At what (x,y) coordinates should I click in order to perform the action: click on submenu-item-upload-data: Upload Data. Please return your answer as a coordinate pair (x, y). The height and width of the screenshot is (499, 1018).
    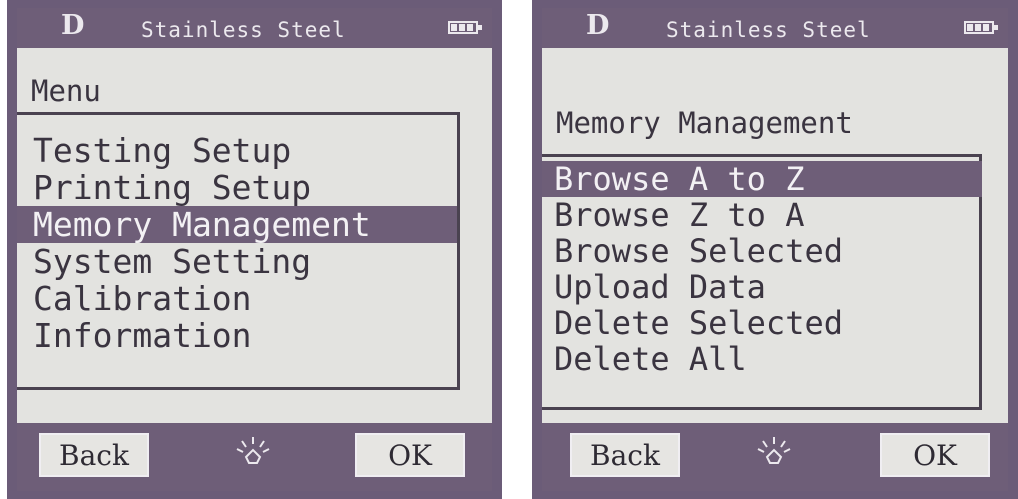
    Looking at the image, I should click on (762, 287).